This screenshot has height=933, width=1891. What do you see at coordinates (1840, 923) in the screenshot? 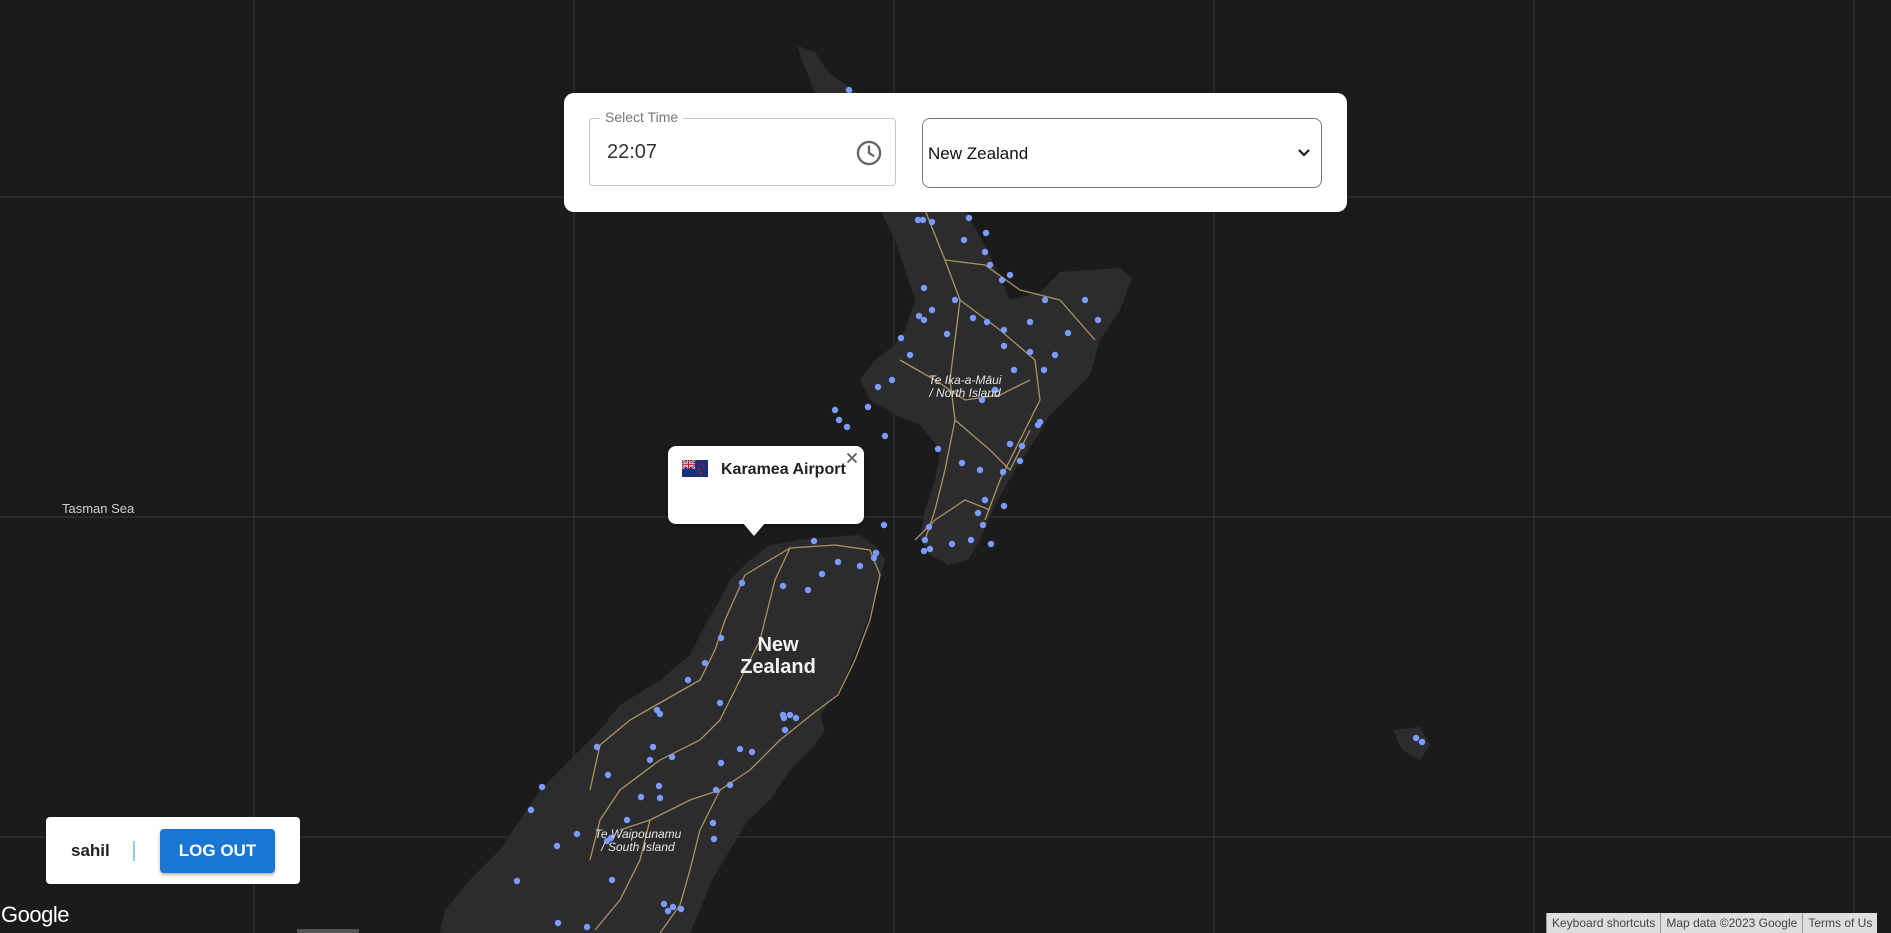
I see `terms-link: Terms of Us` at bounding box center [1840, 923].